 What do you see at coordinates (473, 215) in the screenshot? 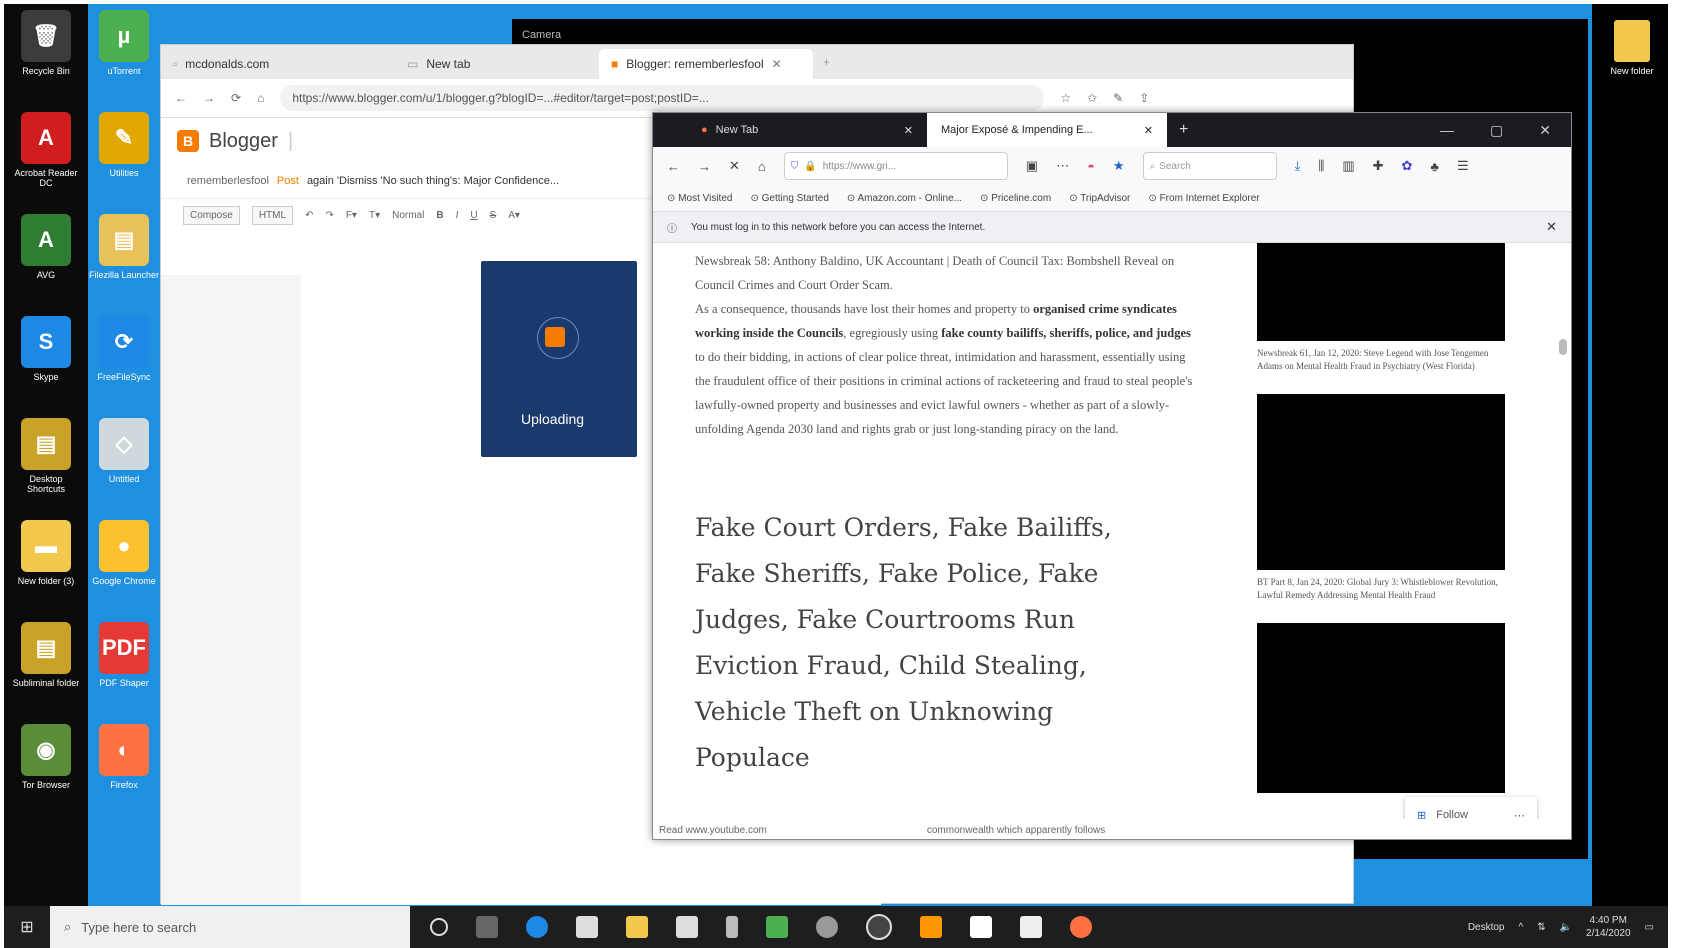
I see `underline-icon: U` at bounding box center [473, 215].